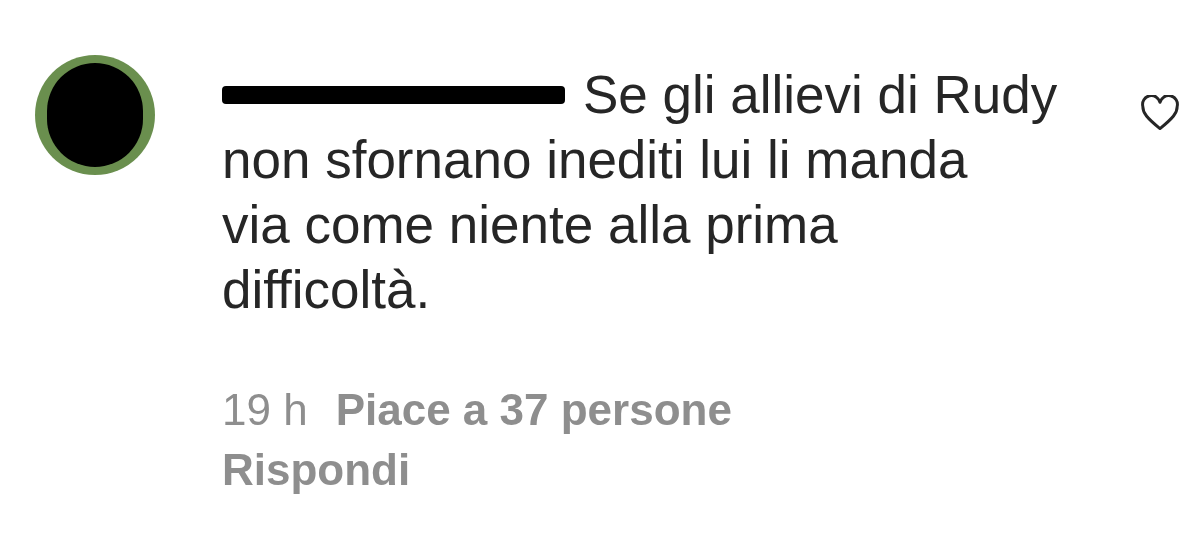 This screenshot has height=557, width=1200. I want to click on likes-count: Piace a 37 persone, so click(533, 409).